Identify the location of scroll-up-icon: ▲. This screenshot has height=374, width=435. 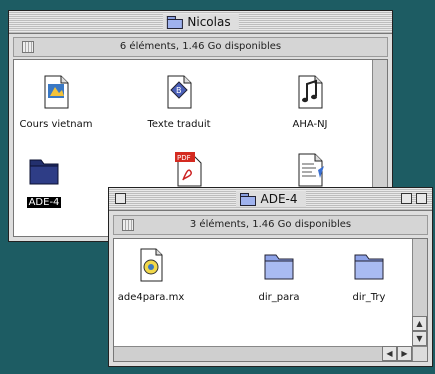
(419, 323).